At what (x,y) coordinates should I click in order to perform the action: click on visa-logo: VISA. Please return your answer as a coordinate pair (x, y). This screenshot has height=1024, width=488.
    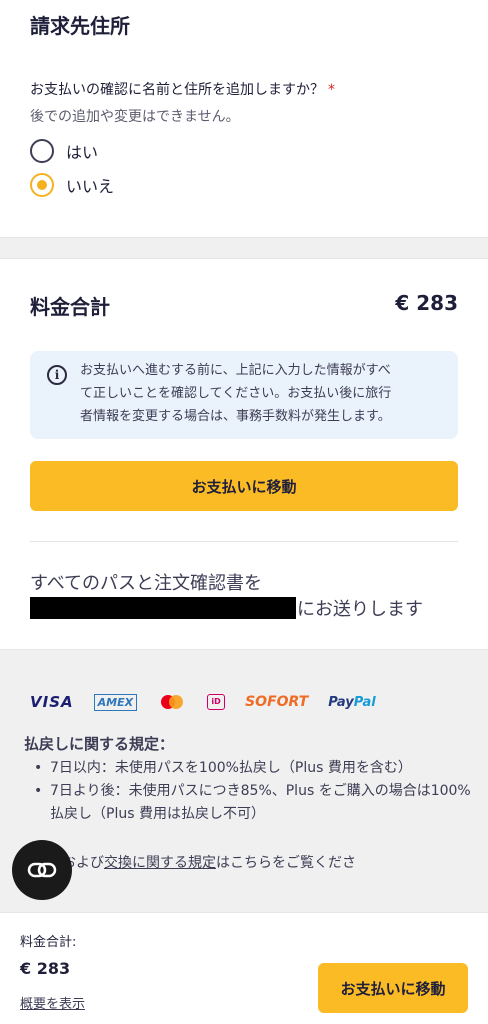
    Looking at the image, I should click on (52, 702).